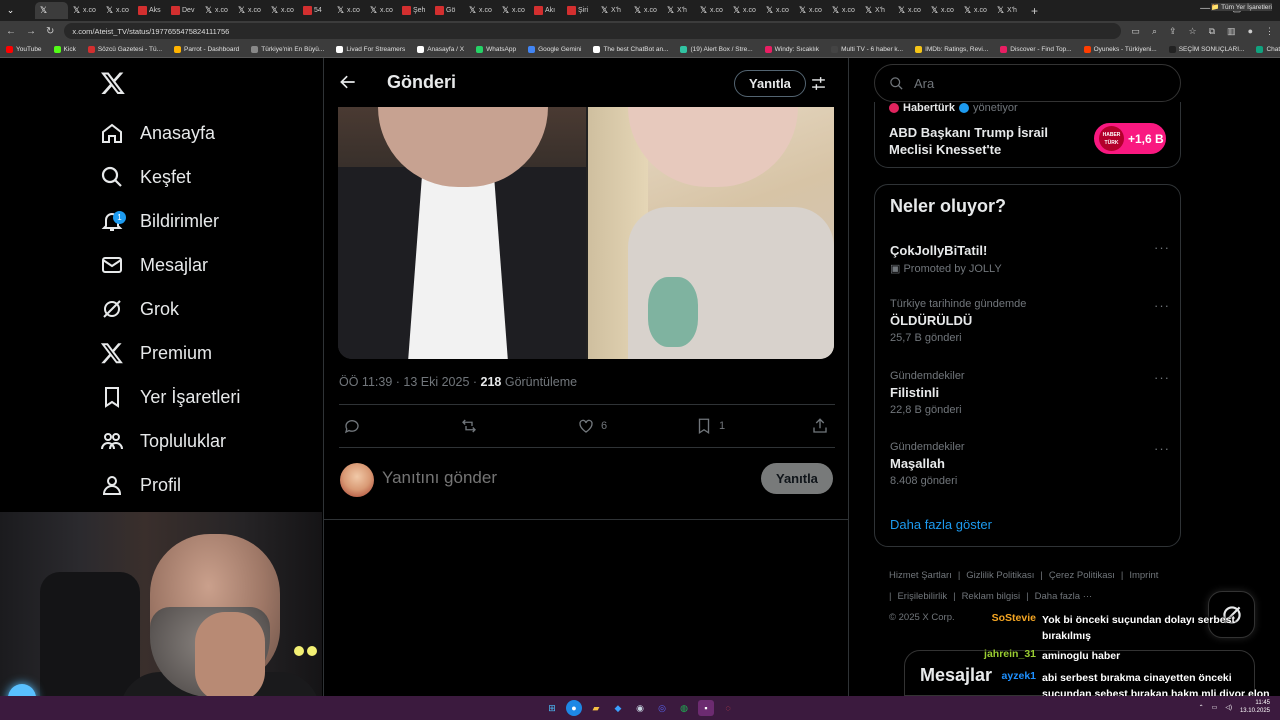  What do you see at coordinates (170, 397) in the screenshot?
I see `nav-item-bookmark: Yer İşaretleri` at bounding box center [170, 397].